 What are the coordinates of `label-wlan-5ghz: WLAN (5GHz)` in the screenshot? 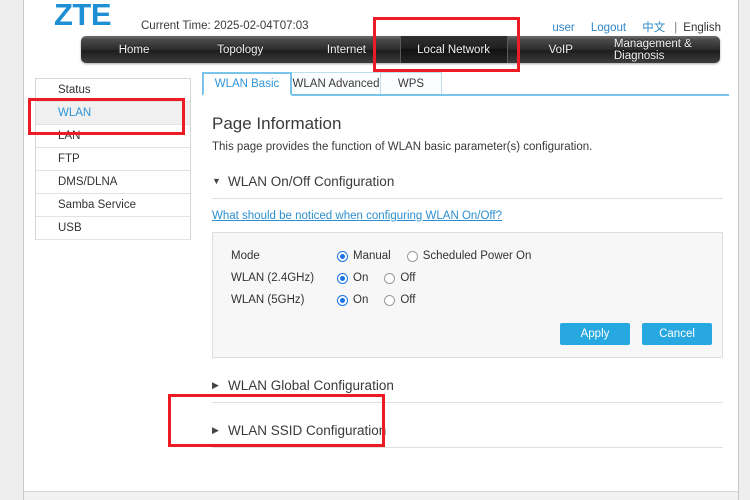 It's located at (268, 300).